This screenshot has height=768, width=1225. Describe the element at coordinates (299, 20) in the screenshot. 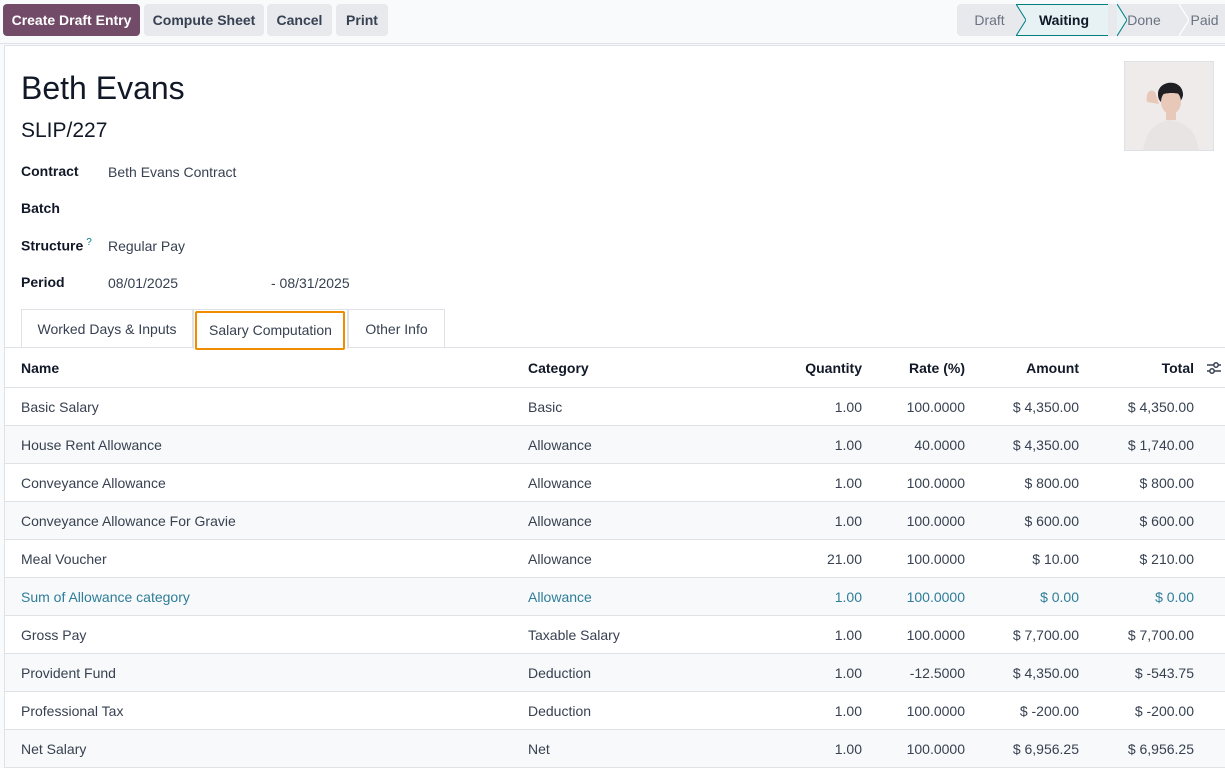

I see `cancel-button: Cancel` at that location.